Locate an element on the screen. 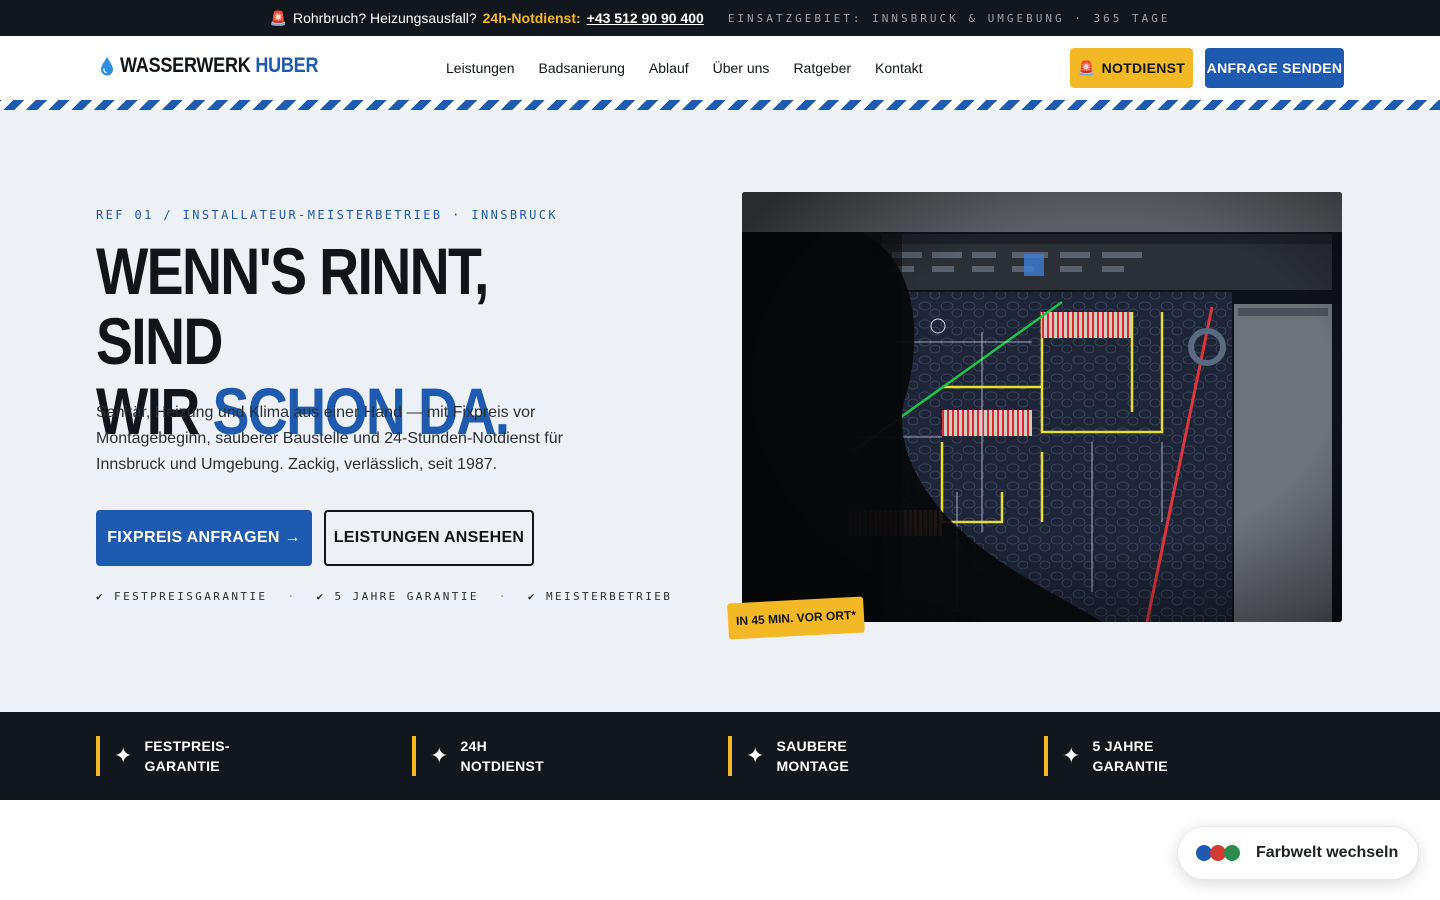 The height and width of the screenshot is (900, 1440). feature-label: 24H NOTDIENST is located at coordinates (502, 756).